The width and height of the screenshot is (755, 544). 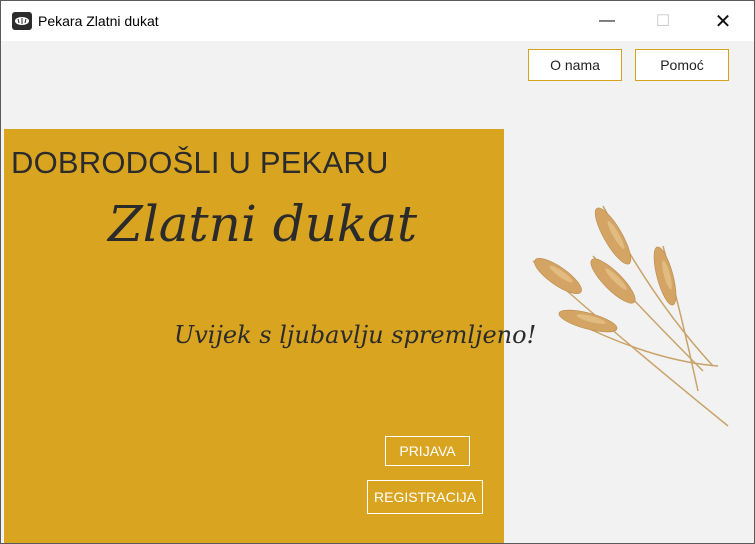 What do you see at coordinates (22, 21) in the screenshot?
I see `bread-icon` at bounding box center [22, 21].